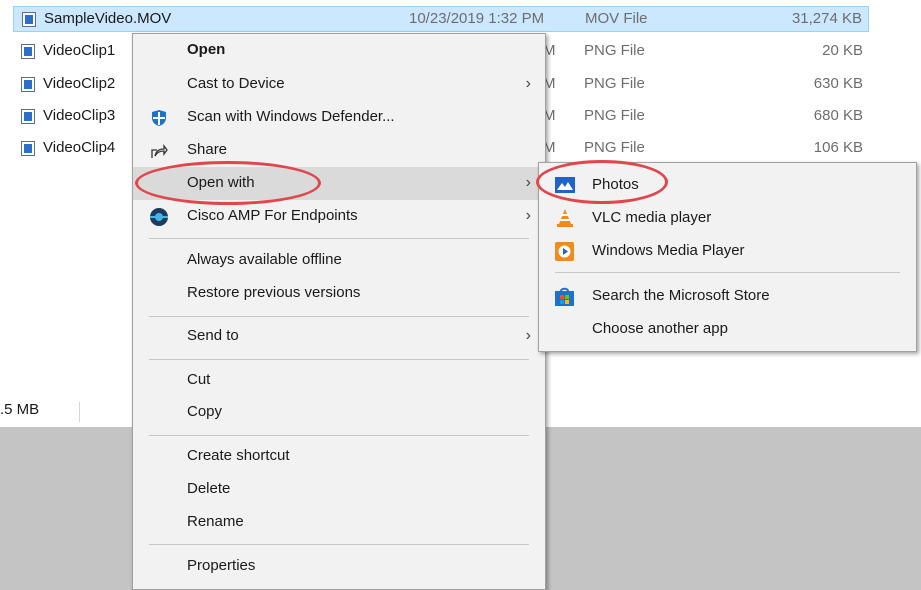 This screenshot has height=590, width=921. What do you see at coordinates (652, 217) in the screenshot?
I see `submenu-item-label: VLC media player` at bounding box center [652, 217].